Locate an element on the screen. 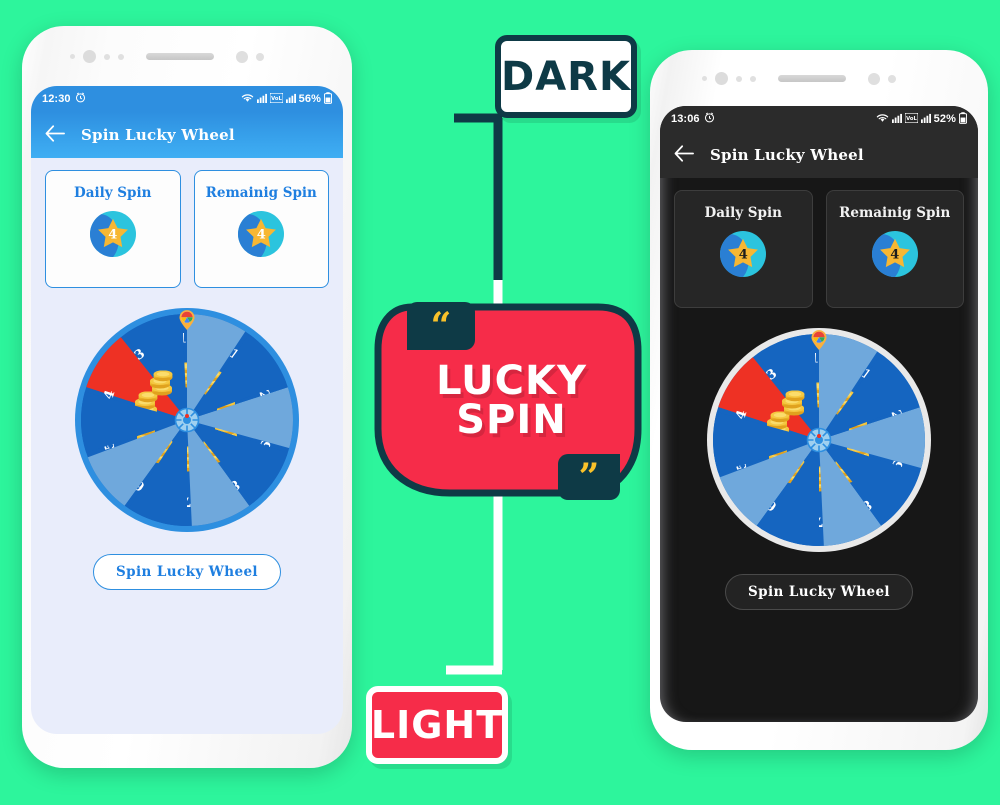  quote-open-icon: “ is located at coordinates (441, 326).